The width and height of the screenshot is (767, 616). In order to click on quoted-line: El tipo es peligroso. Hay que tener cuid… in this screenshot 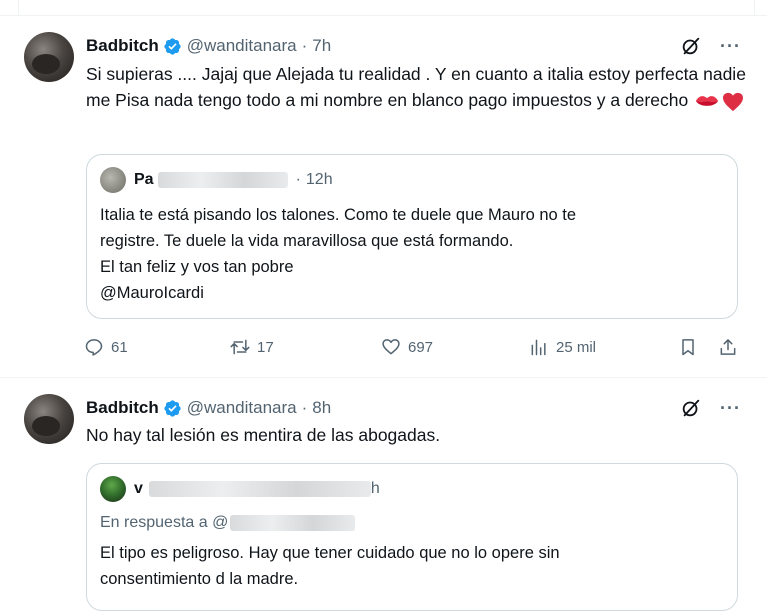, I will do `click(330, 553)`.